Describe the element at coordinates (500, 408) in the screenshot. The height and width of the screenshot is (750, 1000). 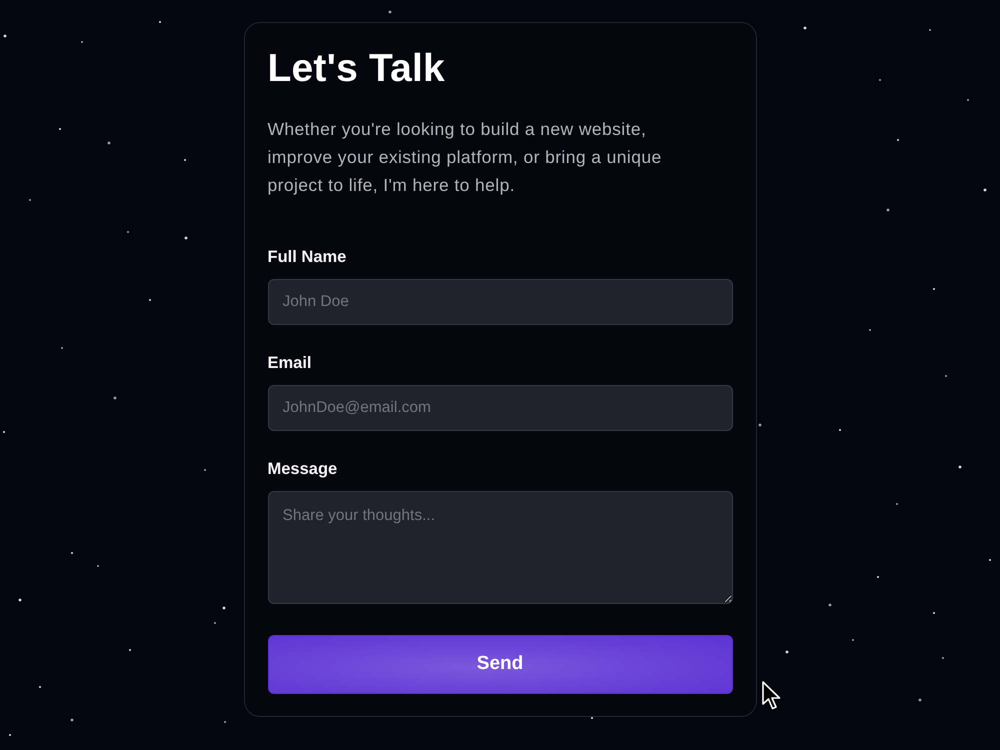
I see `input-field: JohnDoe@email.com` at that location.